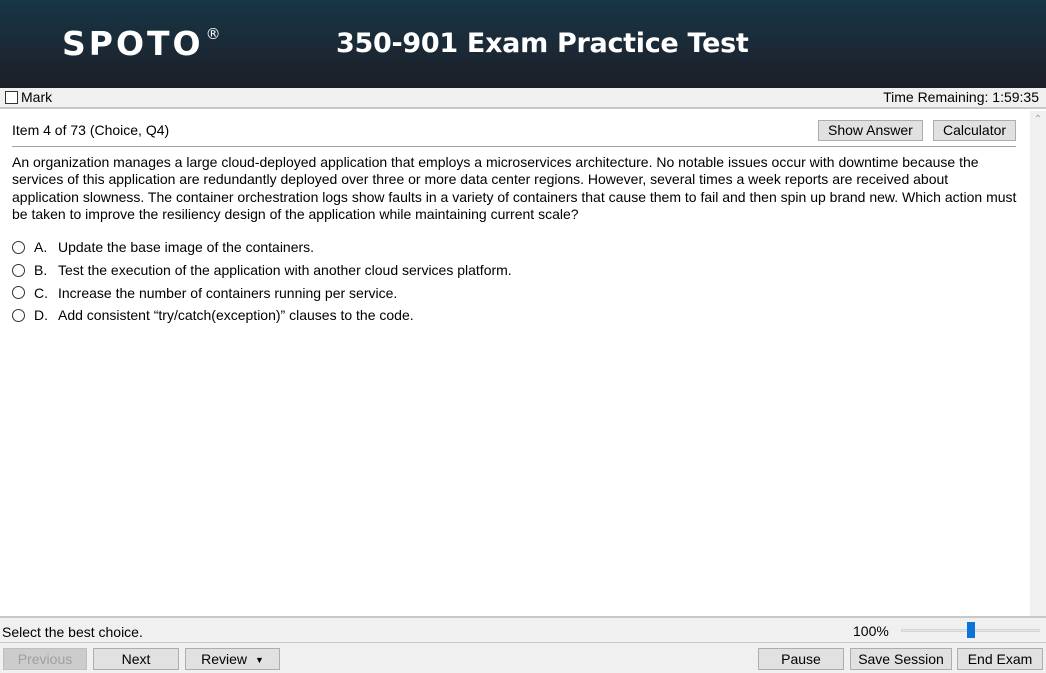 The width and height of the screenshot is (1046, 673). What do you see at coordinates (136, 659) in the screenshot?
I see `next-button: Next` at bounding box center [136, 659].